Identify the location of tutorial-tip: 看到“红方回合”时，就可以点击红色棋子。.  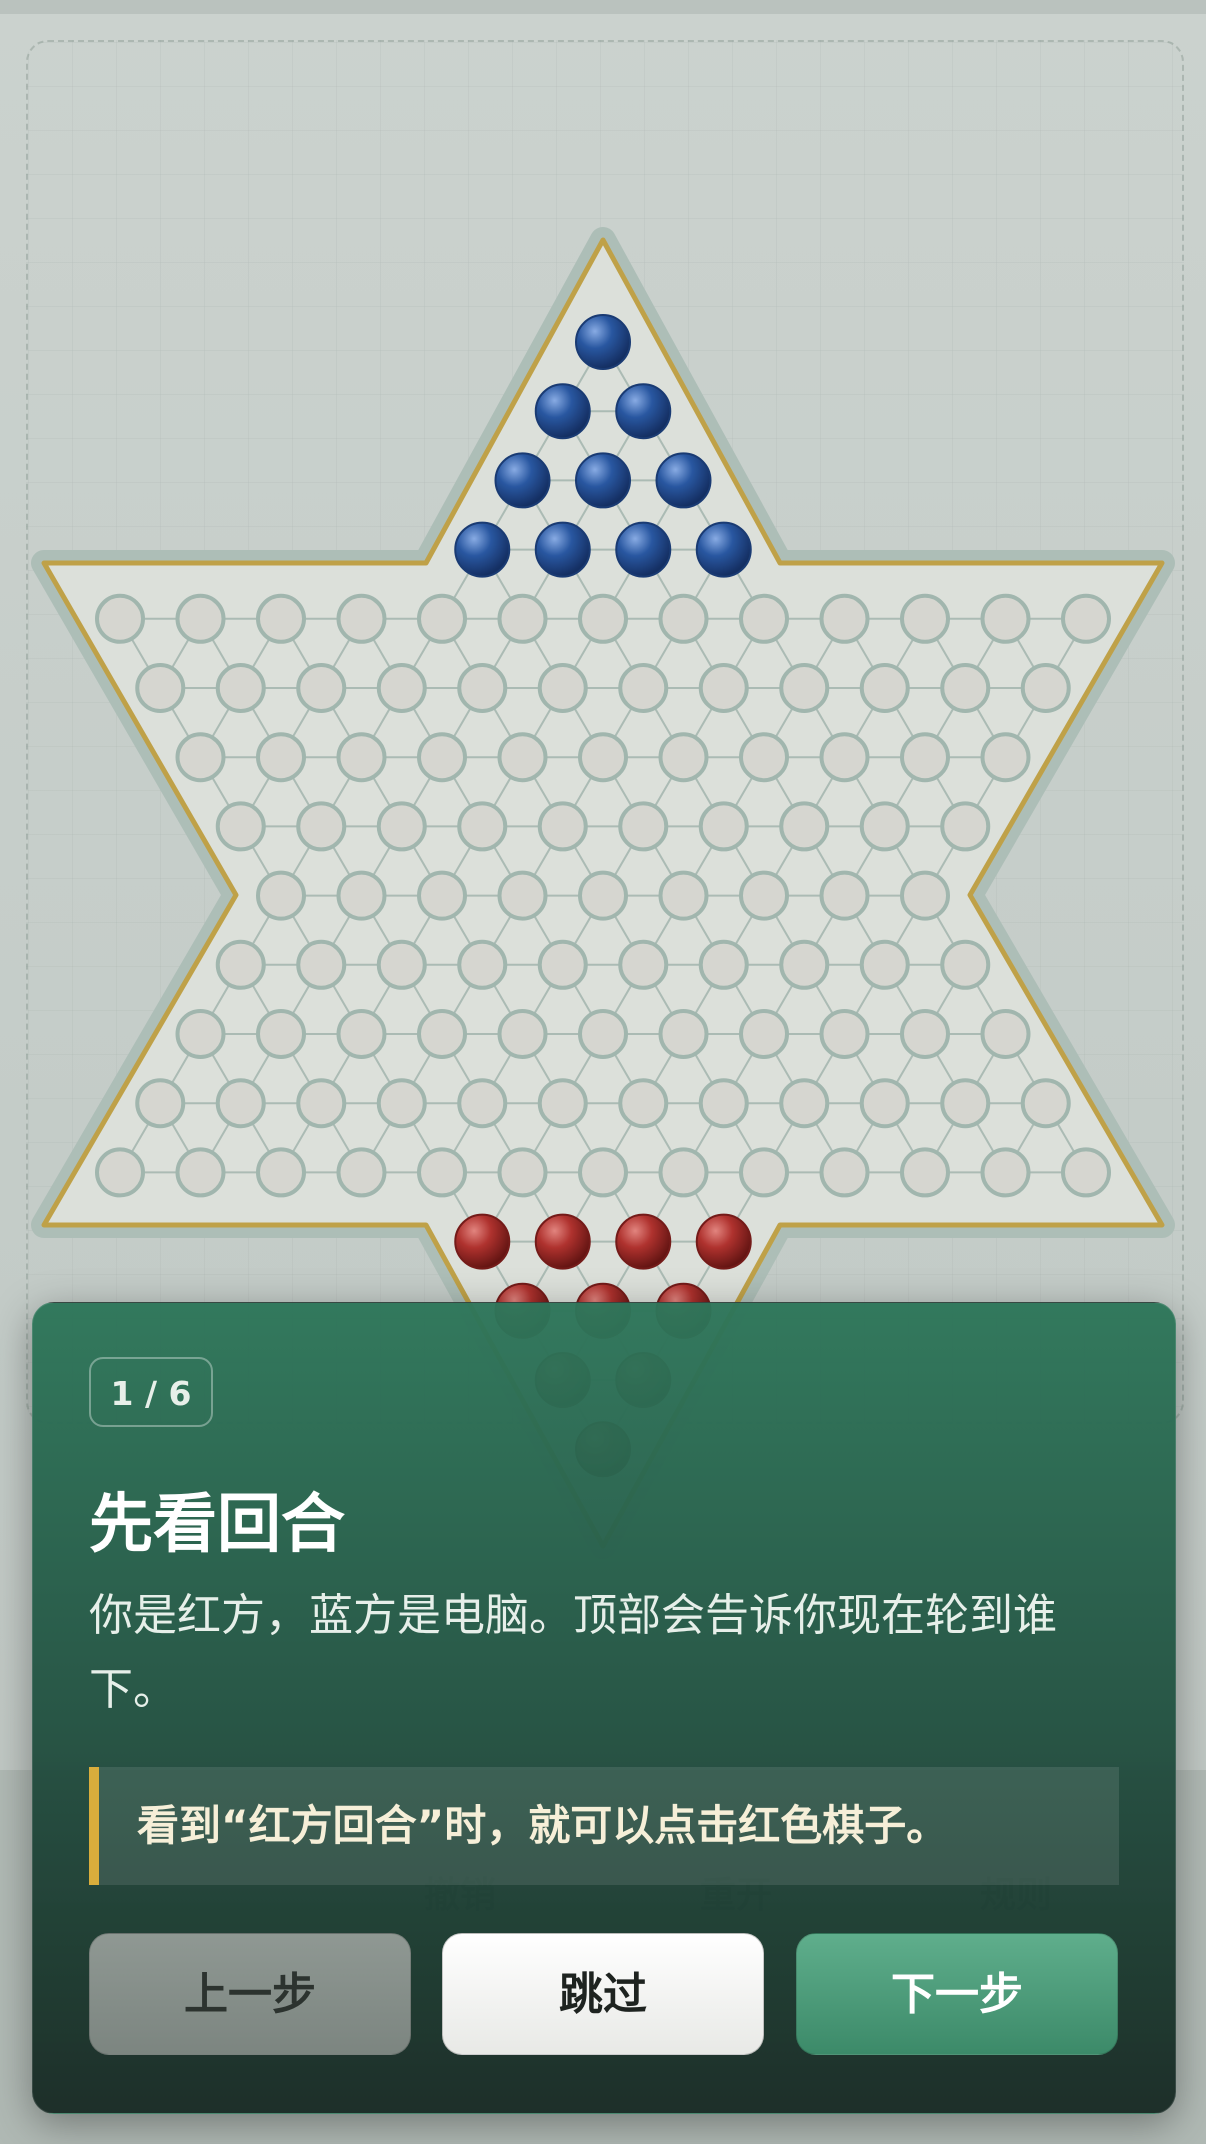
(604, 1826).